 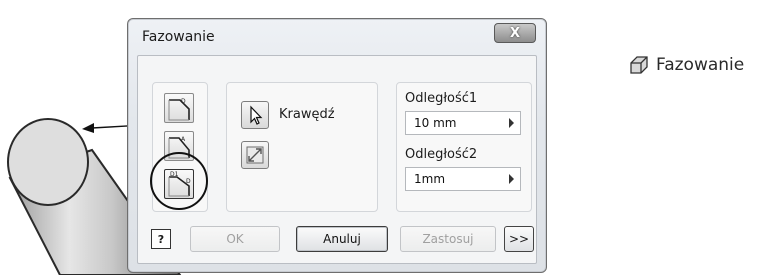 I want to click on chamfer-distance-icon: D, so click(x=179, y=109).